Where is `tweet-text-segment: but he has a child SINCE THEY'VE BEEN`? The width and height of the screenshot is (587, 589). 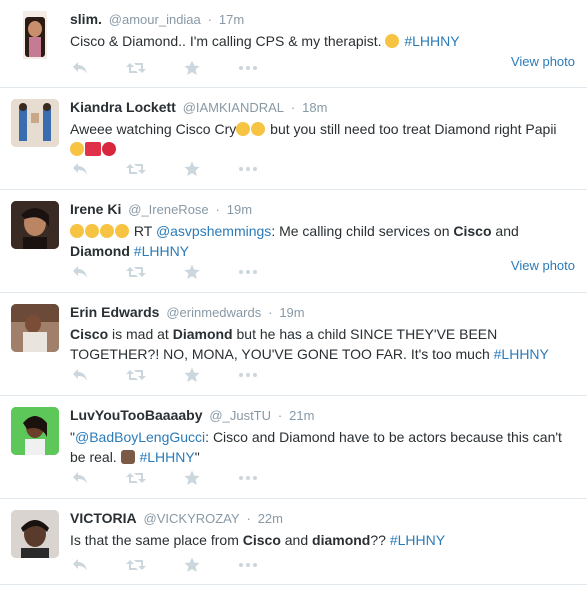
tweet-text-segment: but he has a child SINCE THEY'VE BEEN is located at coordinates (365, 334).